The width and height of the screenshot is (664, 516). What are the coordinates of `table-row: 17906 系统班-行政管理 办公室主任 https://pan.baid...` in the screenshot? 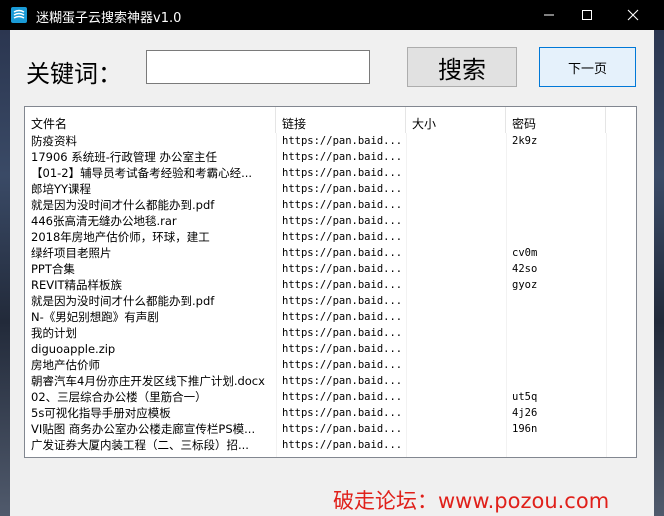 It's located at (330, 157).